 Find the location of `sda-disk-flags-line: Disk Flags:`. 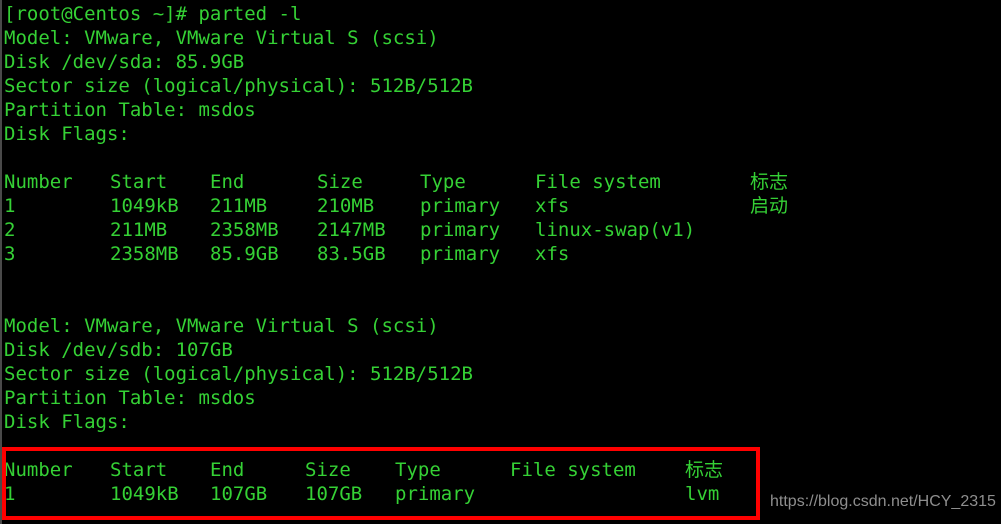

sda-disk-flags-line: Disk Flags: is located at coordinates (67, 134).